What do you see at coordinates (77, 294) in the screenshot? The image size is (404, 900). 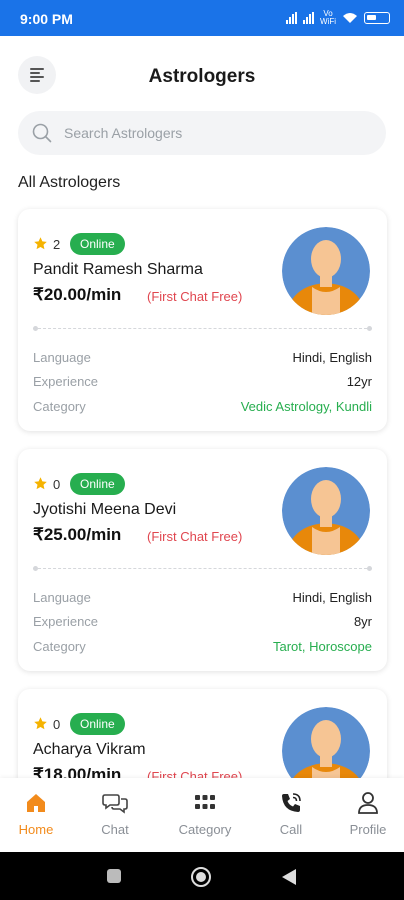 I see `price-per-min: ₹20.00/min` at bounding box center [77, 294].